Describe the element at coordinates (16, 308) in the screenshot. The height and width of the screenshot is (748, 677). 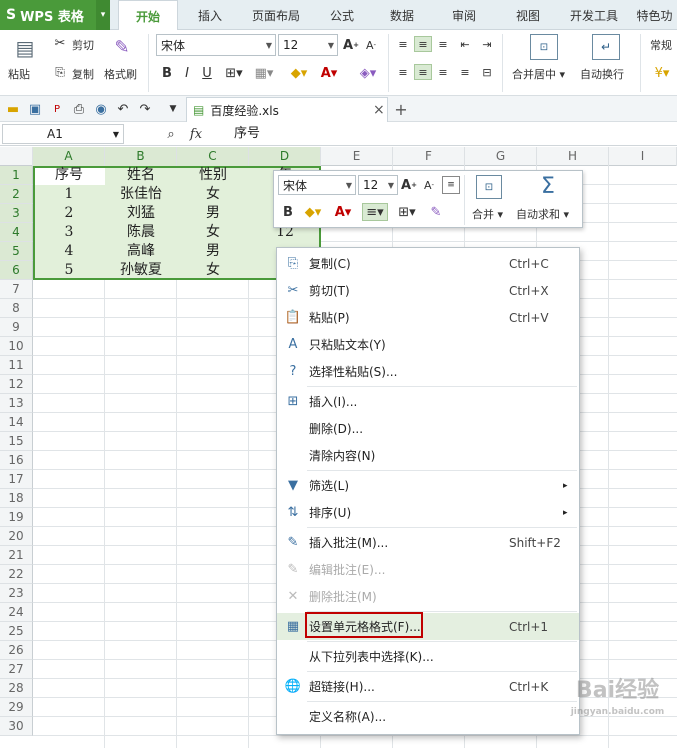
I see `row-header: 8` at that location.